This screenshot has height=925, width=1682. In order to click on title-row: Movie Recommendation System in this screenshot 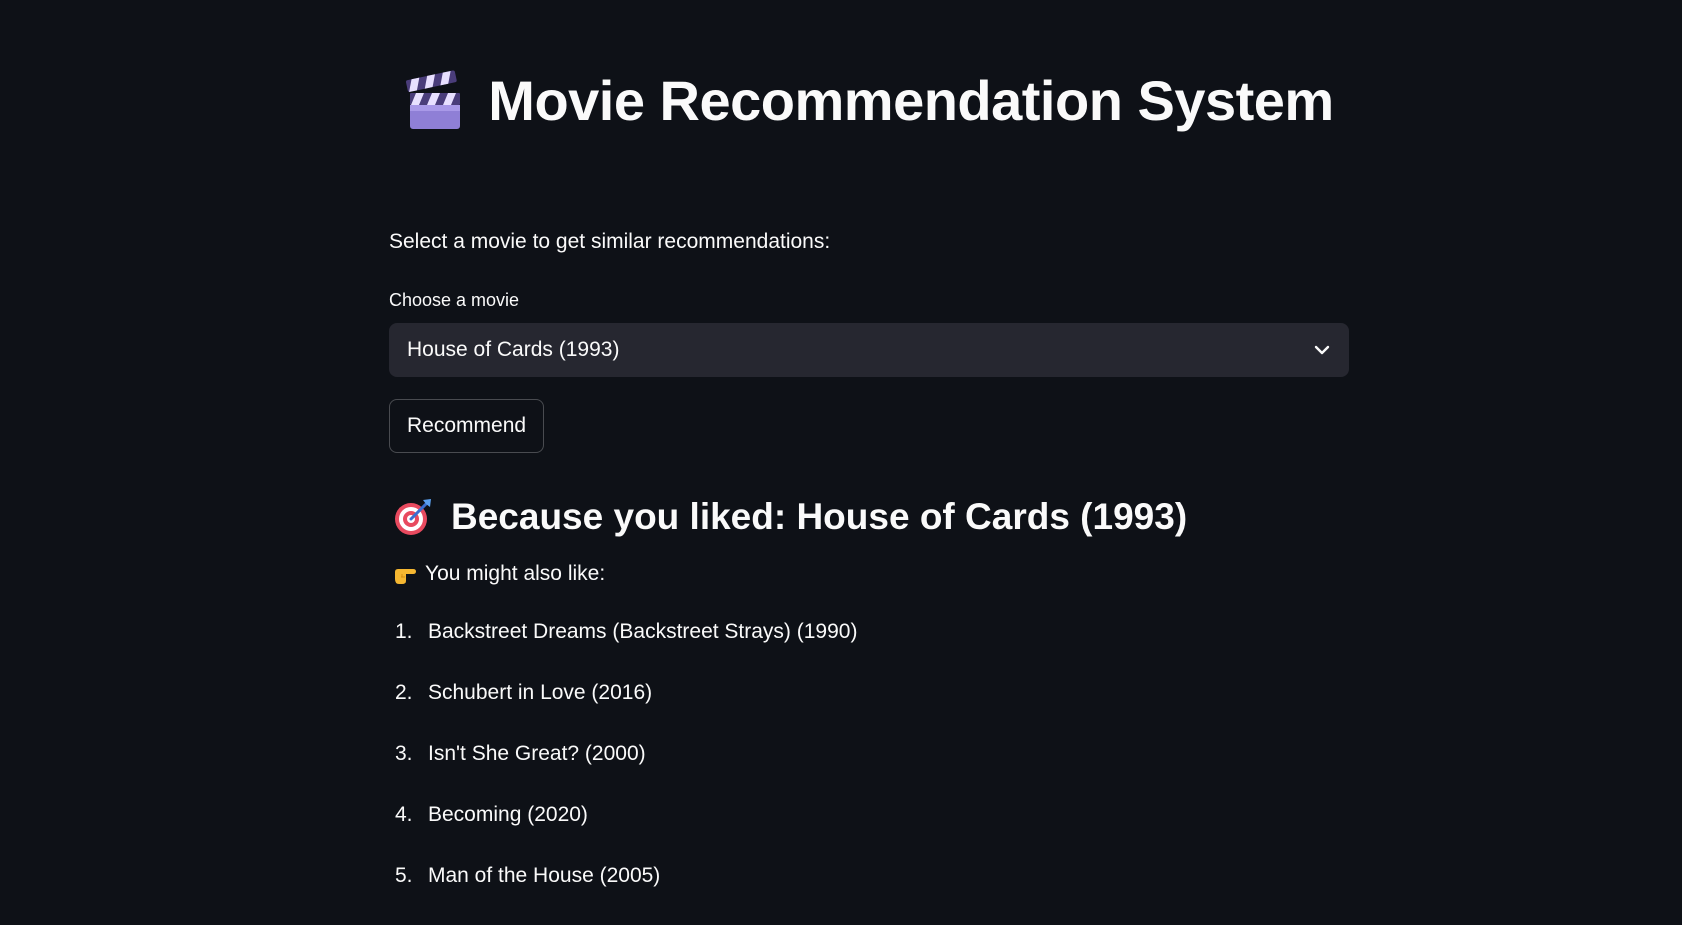, I will do `click(869, 100)`.